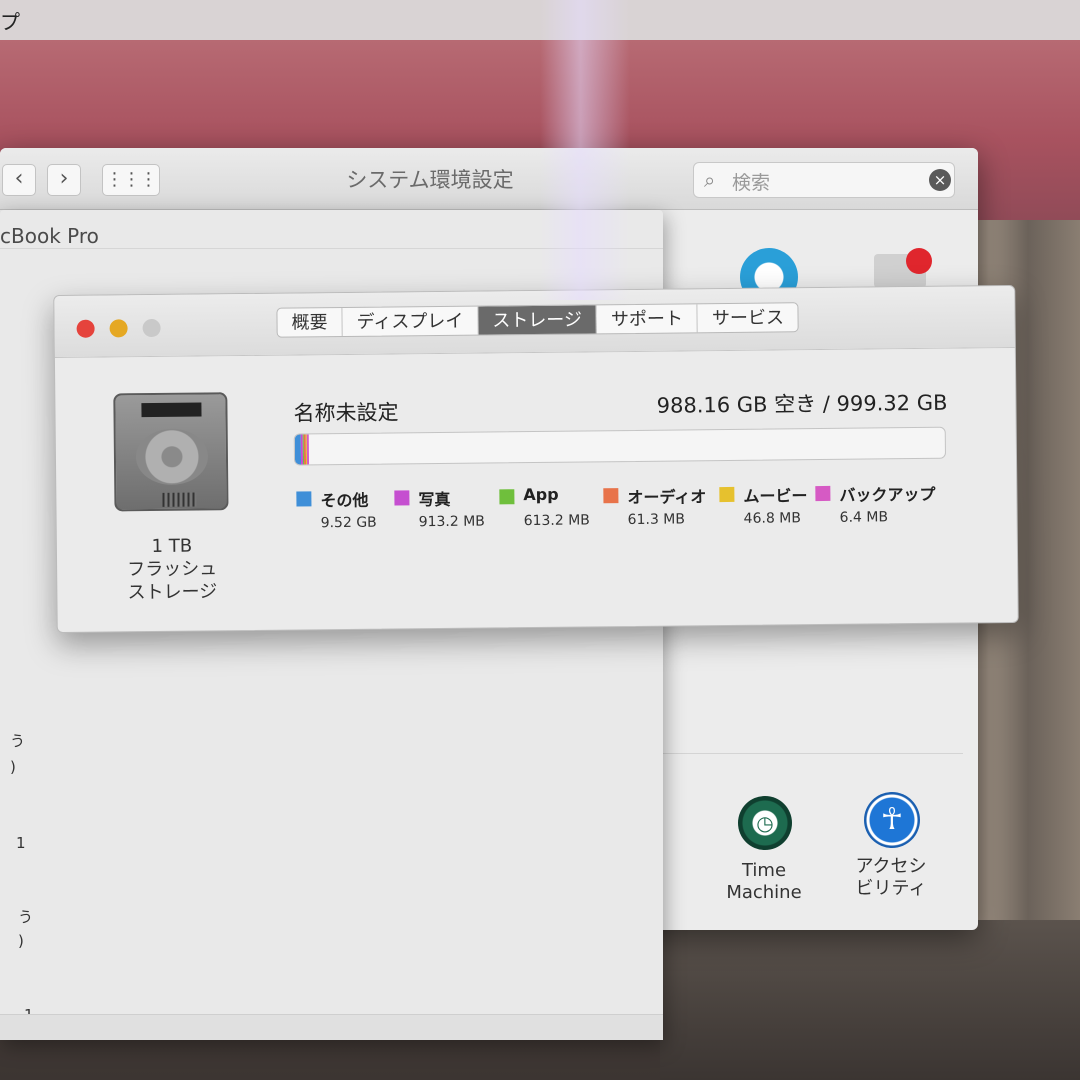 The image size is (1080, 1080). Describe the element at coordinates (764, 882) in the screenshot. I see `time-machine-label: Time Machine` at that location.